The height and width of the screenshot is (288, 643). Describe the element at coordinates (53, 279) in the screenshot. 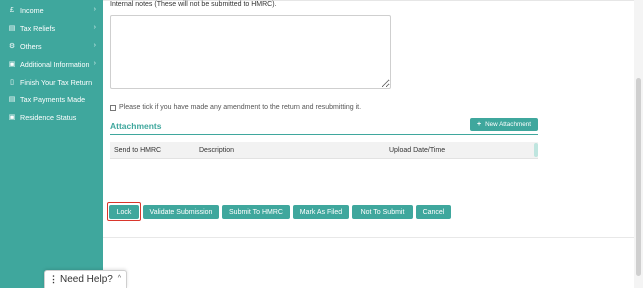

I see `drag-handle-icon: ⋮` at that location.